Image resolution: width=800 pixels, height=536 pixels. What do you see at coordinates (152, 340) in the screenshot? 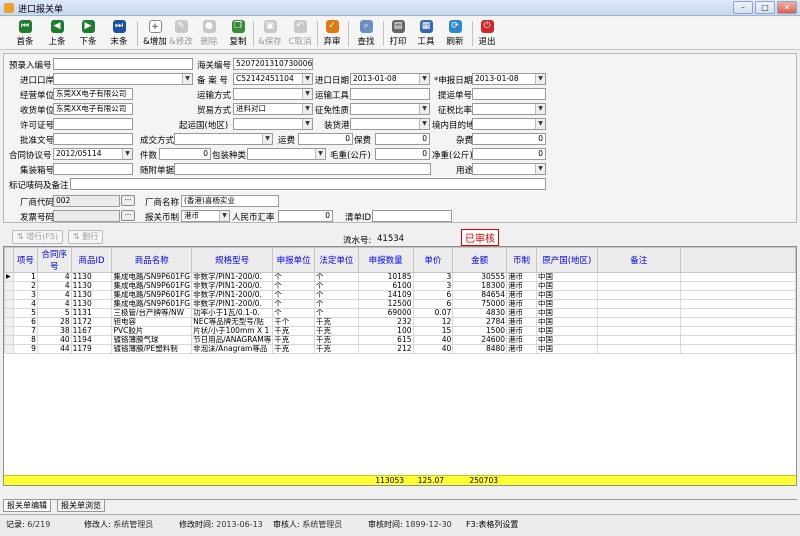
I see `table-cell: 镀铬薄膜气球` at bounding box center [152, 340].